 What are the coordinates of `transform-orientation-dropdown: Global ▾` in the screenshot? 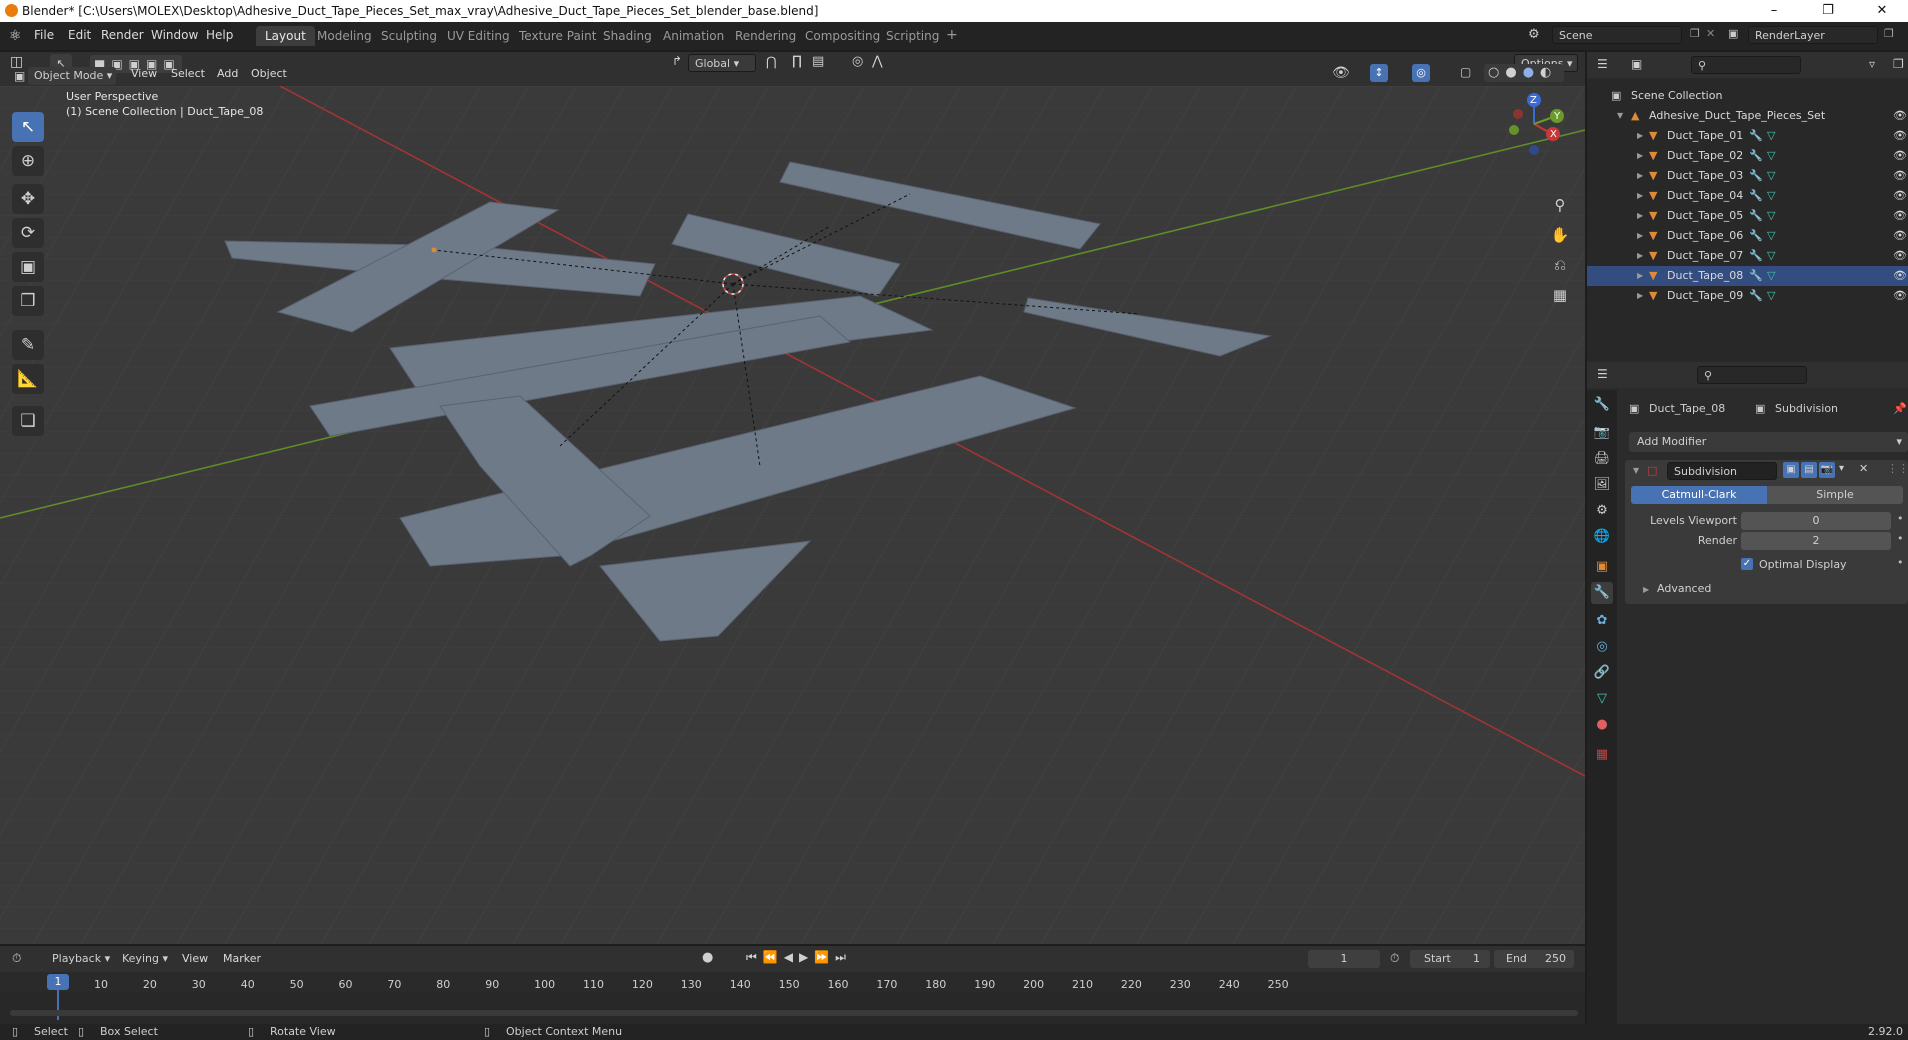 It's located at (722, 63).